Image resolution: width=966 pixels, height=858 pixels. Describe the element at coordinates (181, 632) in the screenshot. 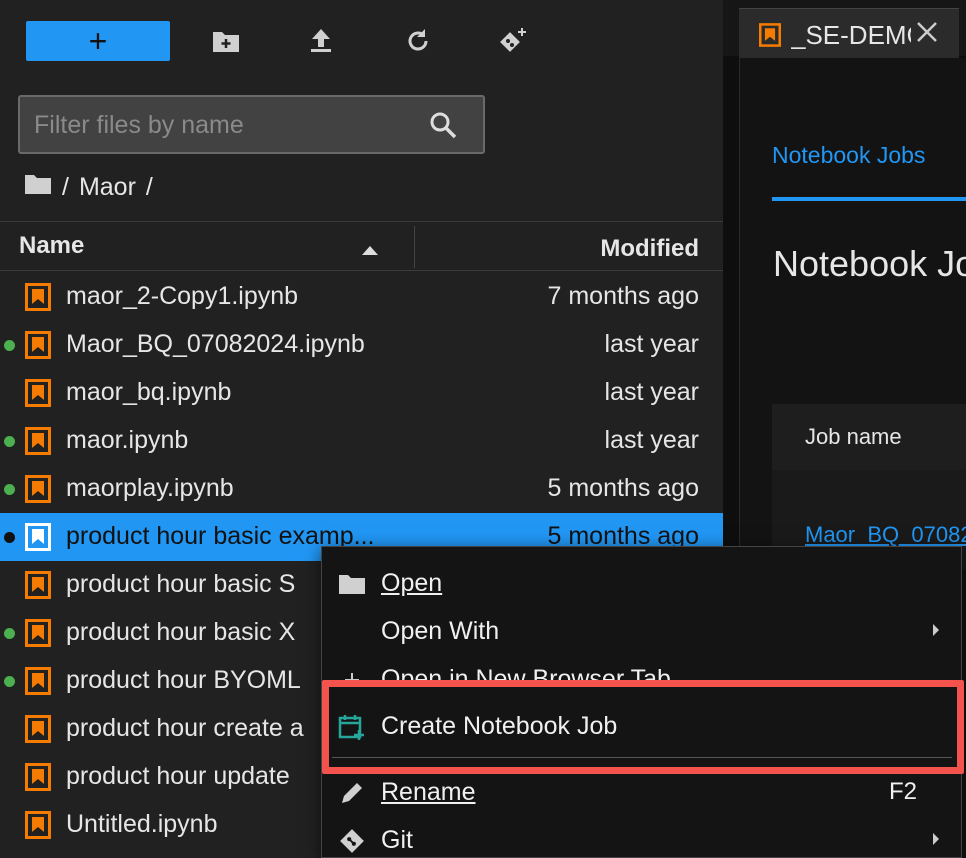

I see `file-name: product hour basic X` at that location.